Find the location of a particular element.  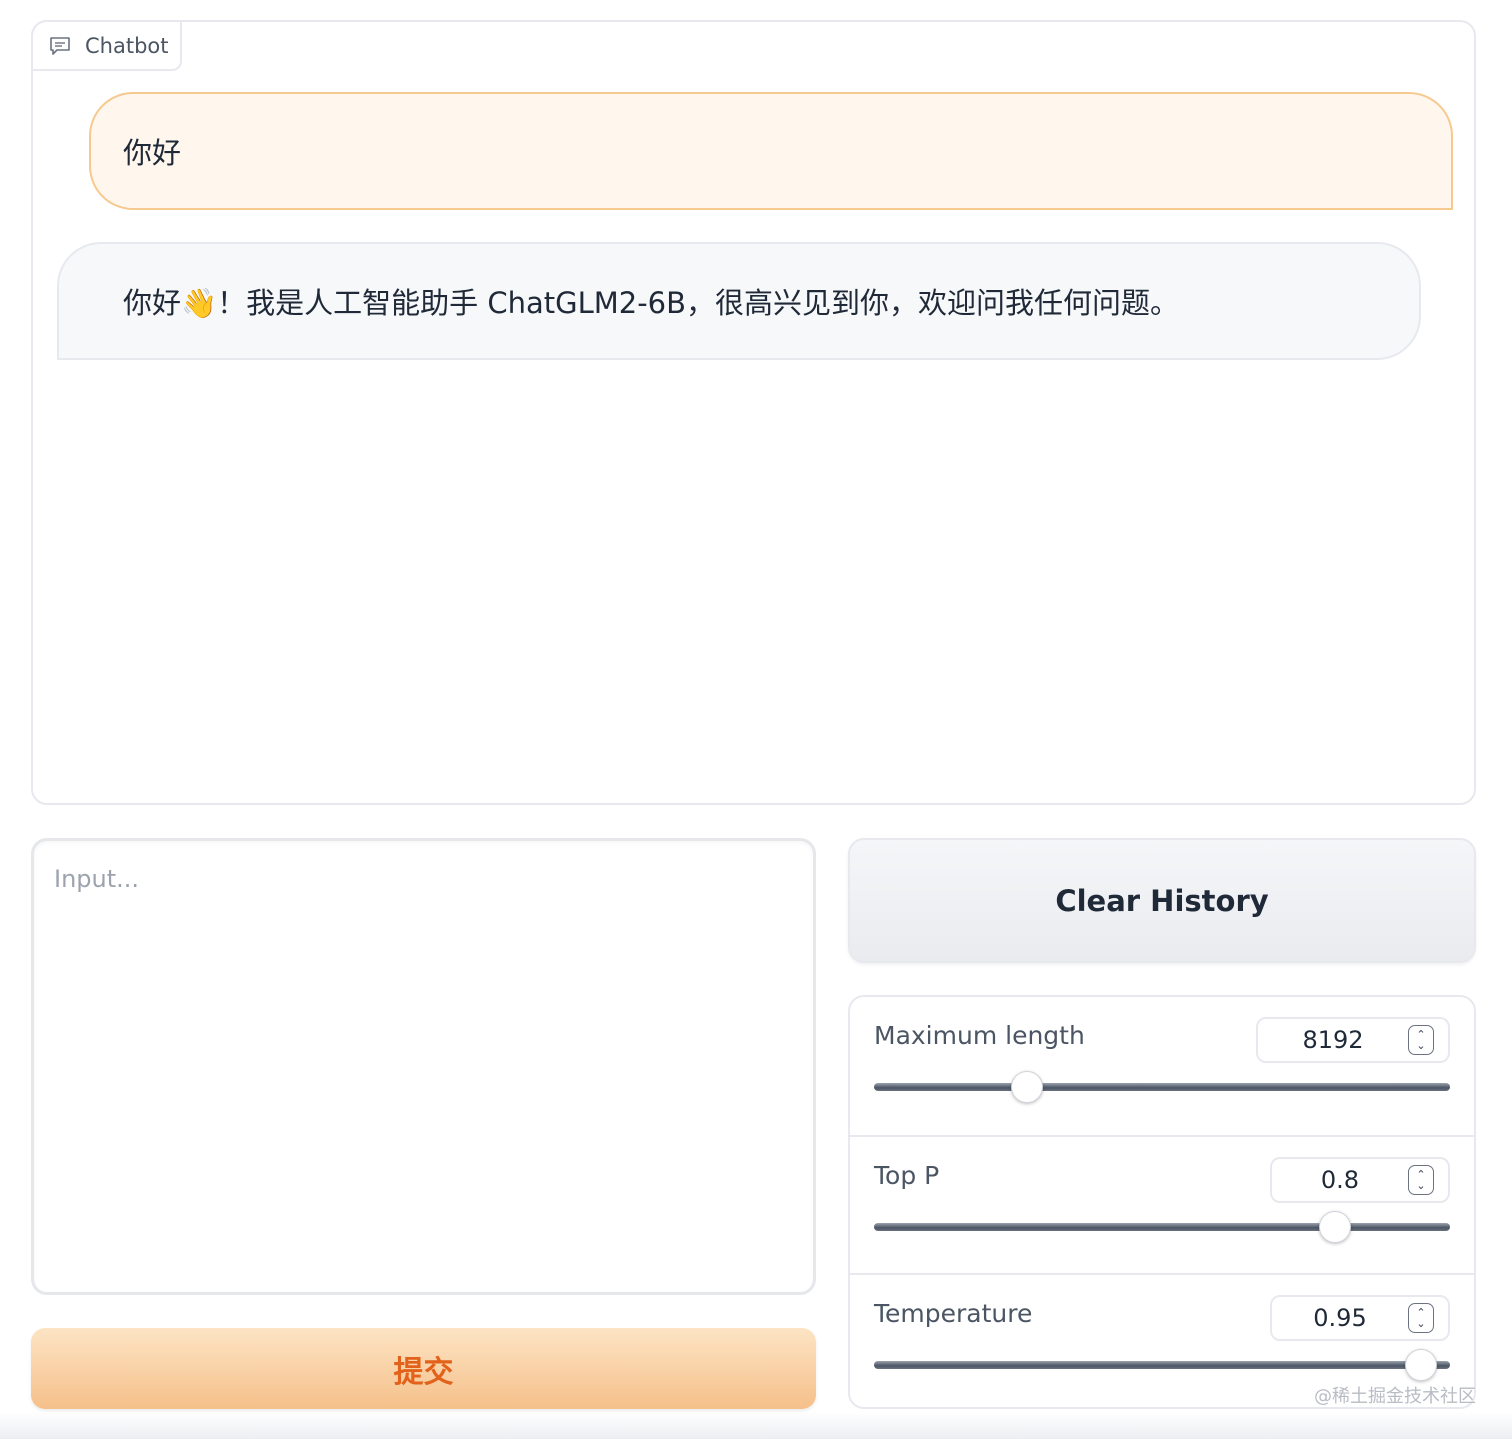

user-message: 你好 is located at coordinates (771, 151).